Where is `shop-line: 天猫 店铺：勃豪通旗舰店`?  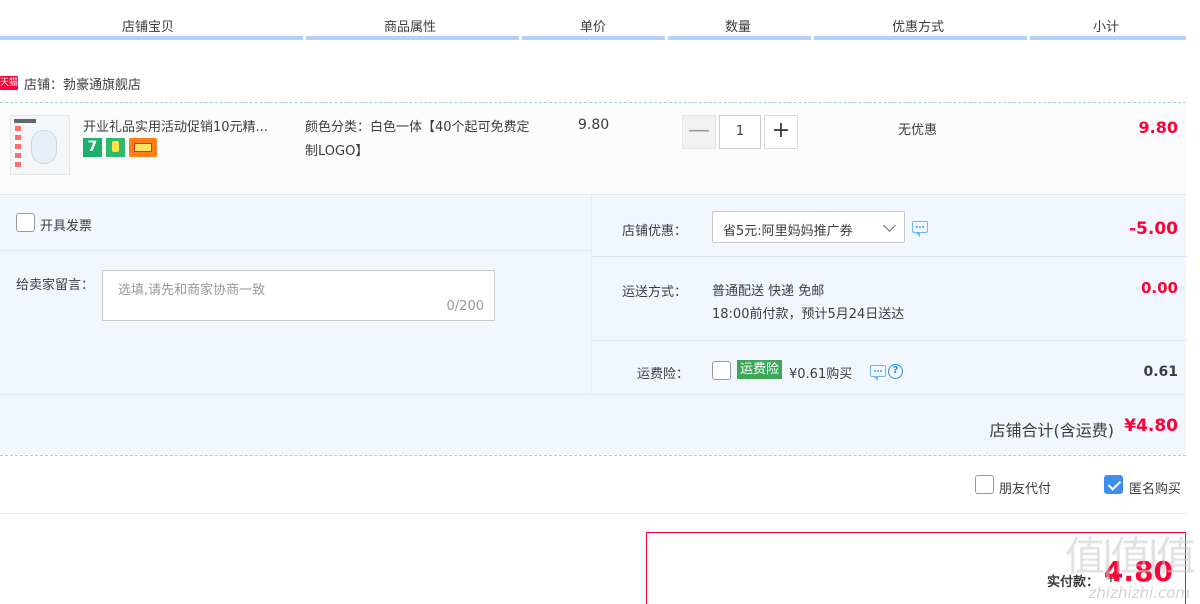 shop-line: 天猫 店铺：勃豪通旗舰店 is located at coordinates (70, 83).